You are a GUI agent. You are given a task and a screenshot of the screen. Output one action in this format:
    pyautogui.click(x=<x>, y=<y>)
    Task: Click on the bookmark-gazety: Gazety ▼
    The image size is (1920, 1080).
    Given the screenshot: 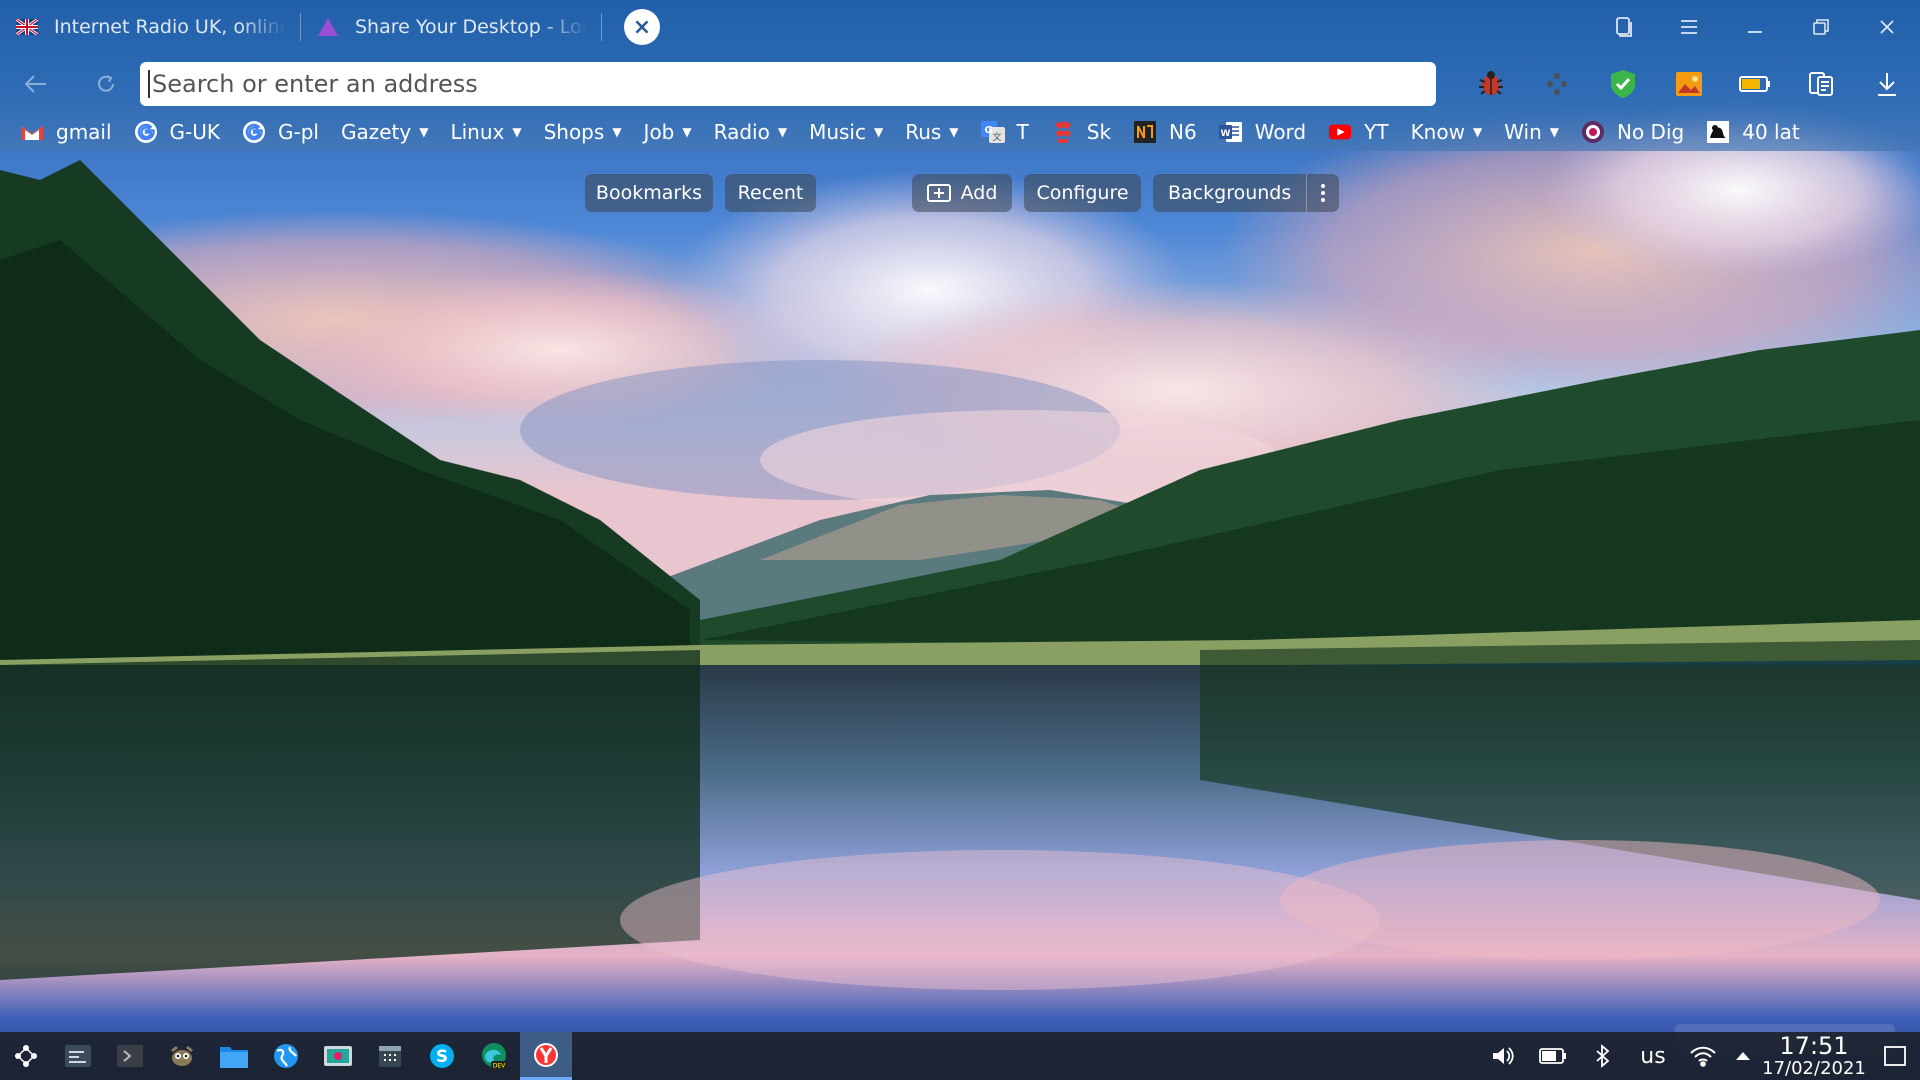 What is the action you would take?
    pyautogui.click(x=384, y=132)
    